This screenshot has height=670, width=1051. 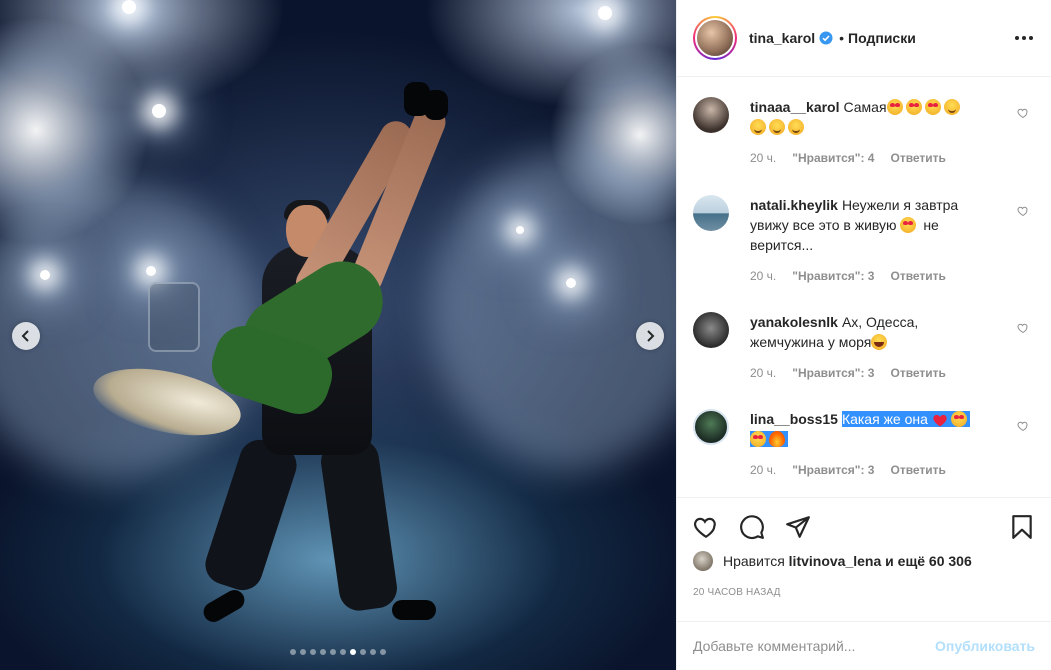 What do you see at coordinates (865, 107) in the screenshot?
I see `comment-text: Самая` at bounding box center [865, 107].